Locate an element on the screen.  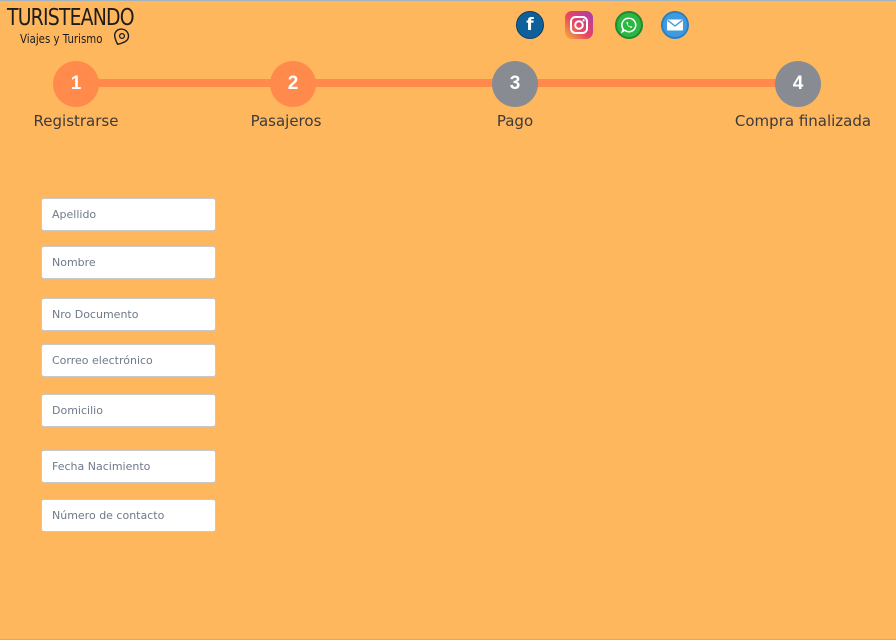
step-2-label: Pasajeros is located at coordinates (286, 121).